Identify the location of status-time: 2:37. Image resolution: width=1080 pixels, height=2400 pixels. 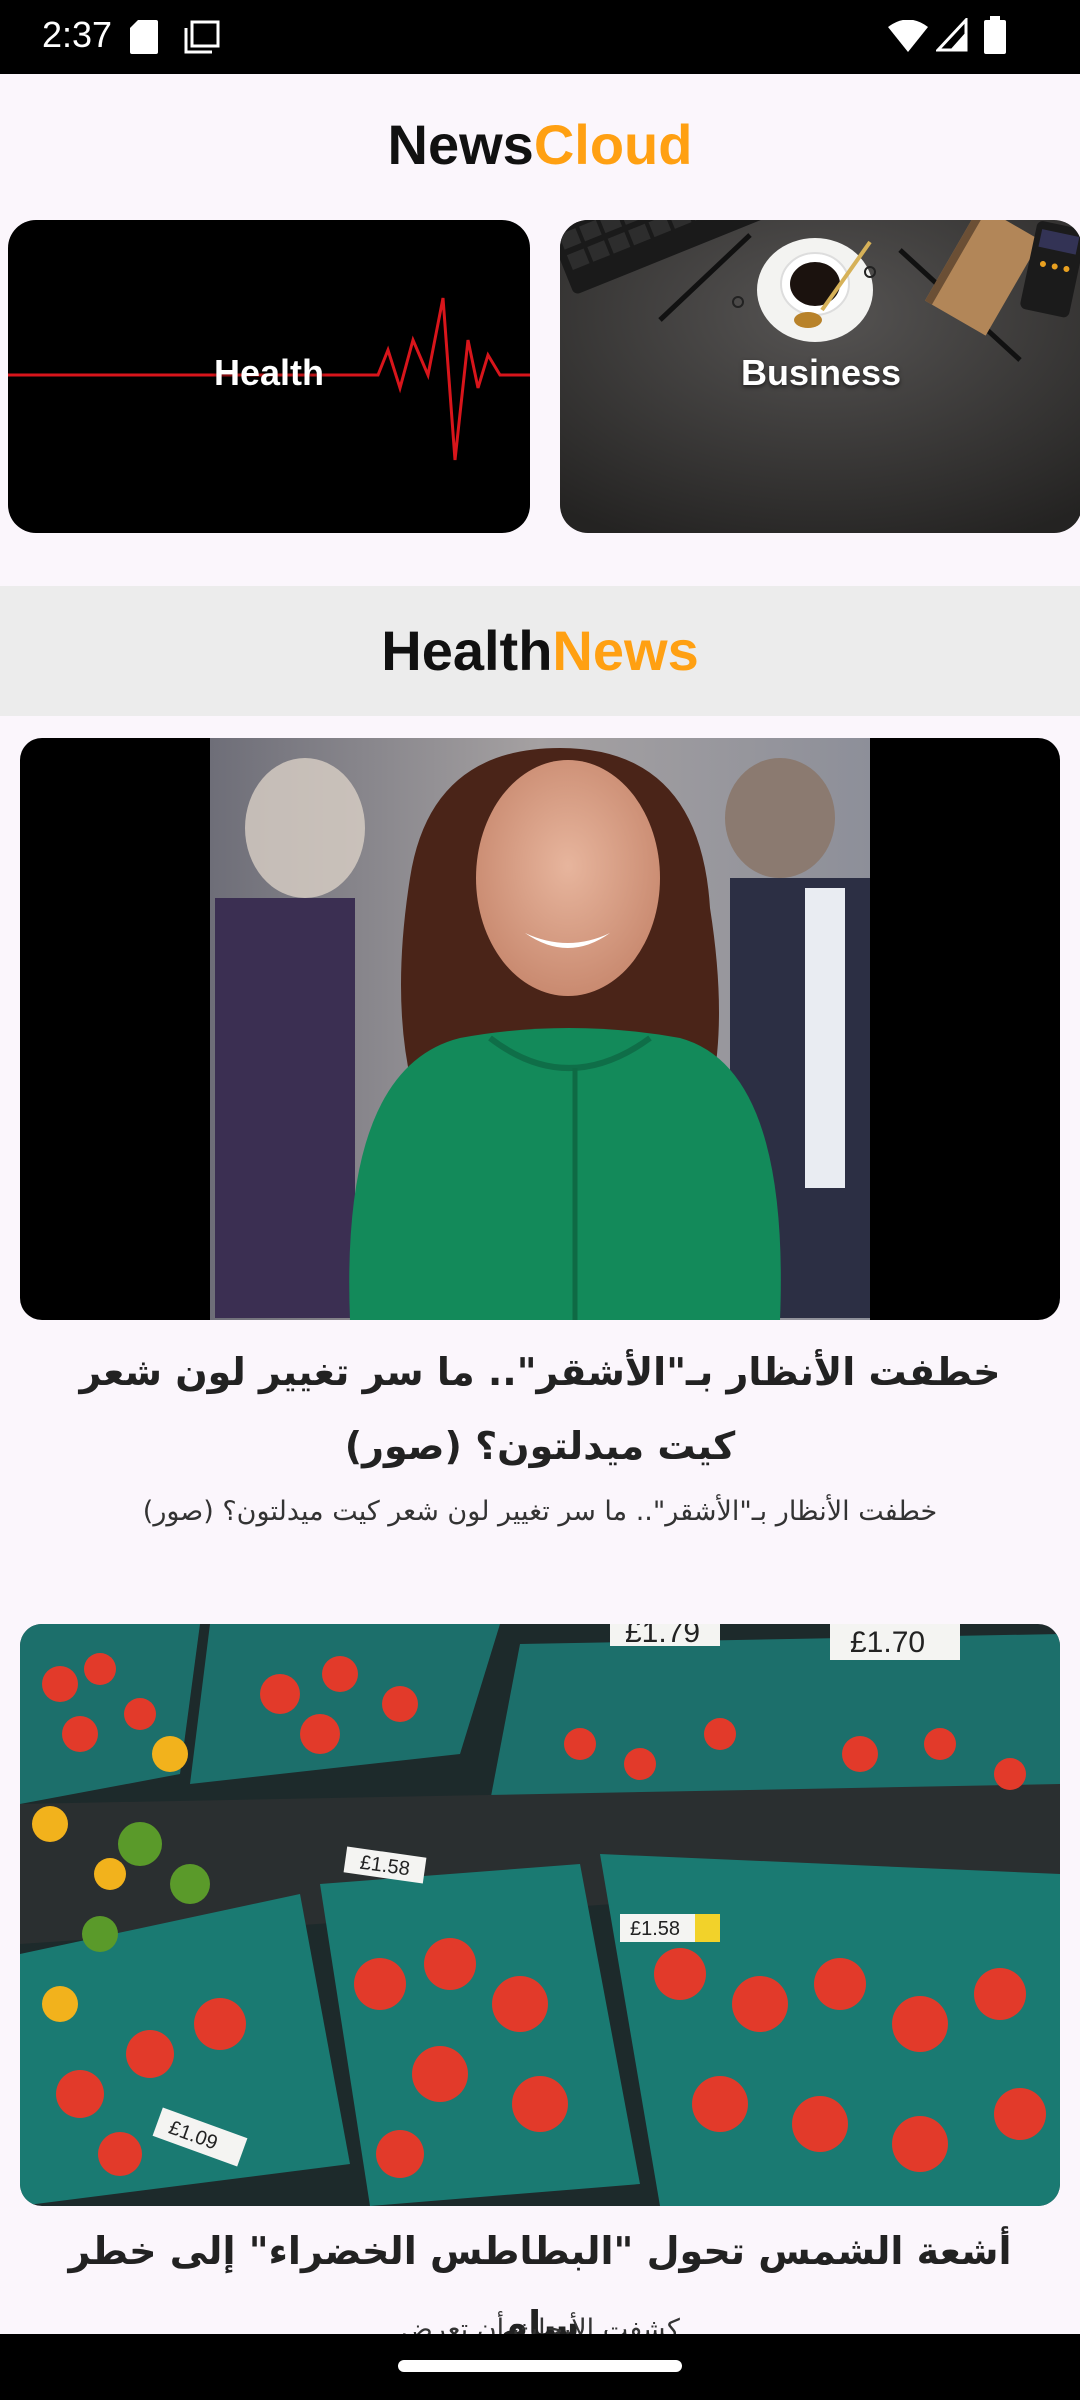
(77, 34).